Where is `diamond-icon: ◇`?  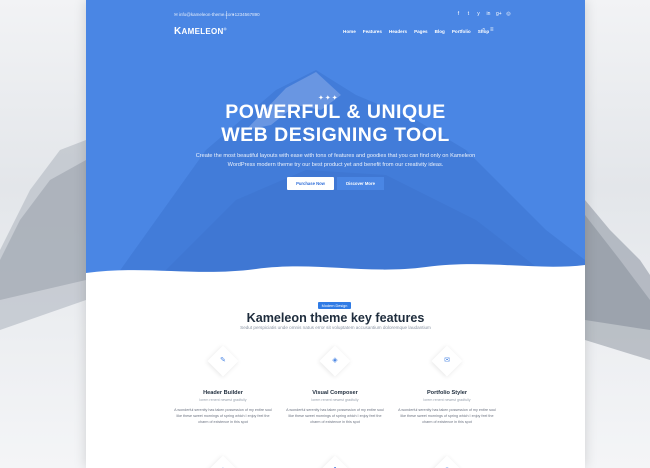 diamond-icon: ◇ is located at coordinates (223, 461).